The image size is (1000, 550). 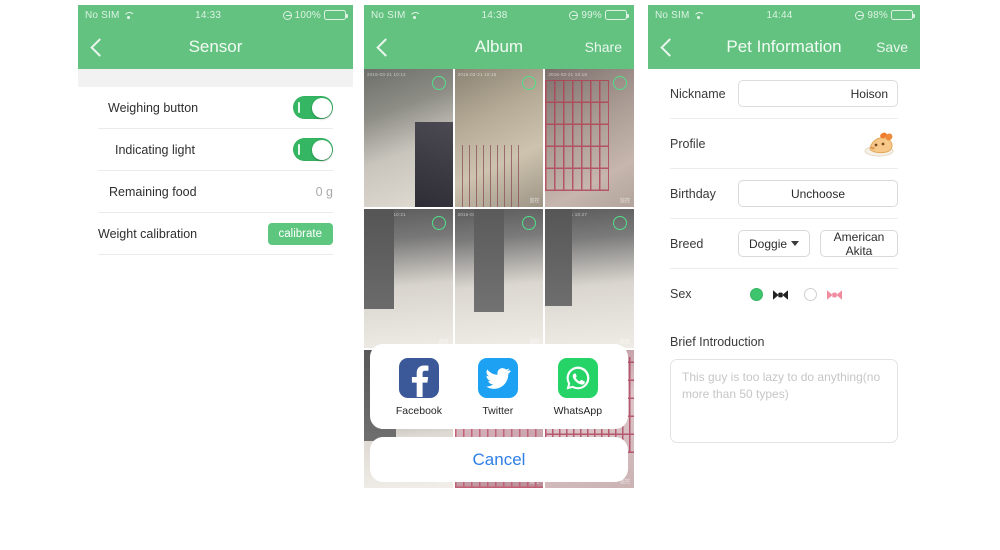 What do you see at coordinates (834, 294) in the screenshot?
I see `female-bowtie-icon` at bounding box center [834, 294].